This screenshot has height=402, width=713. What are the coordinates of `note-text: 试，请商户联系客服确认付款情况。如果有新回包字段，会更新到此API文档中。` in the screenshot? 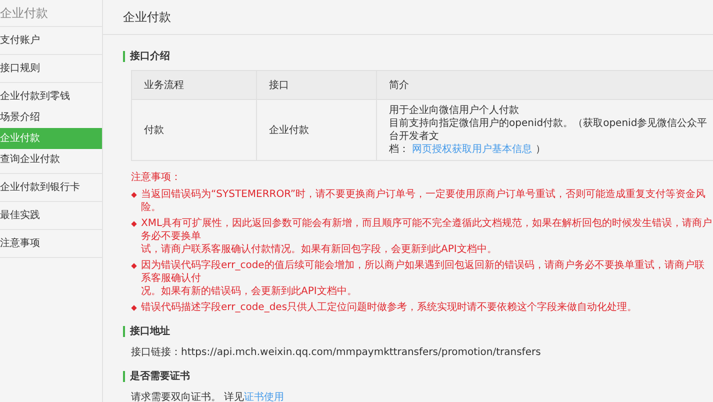 It's located at (319, 249).